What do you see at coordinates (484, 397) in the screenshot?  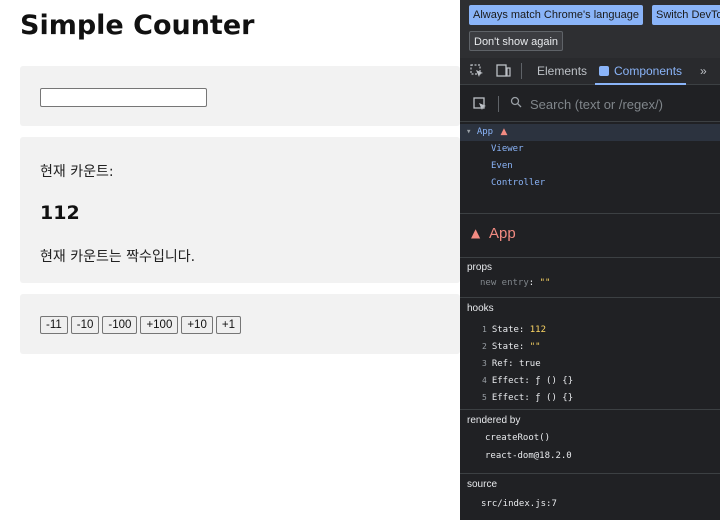 I see `hook-index: 5` at bounding box center [484, 397].